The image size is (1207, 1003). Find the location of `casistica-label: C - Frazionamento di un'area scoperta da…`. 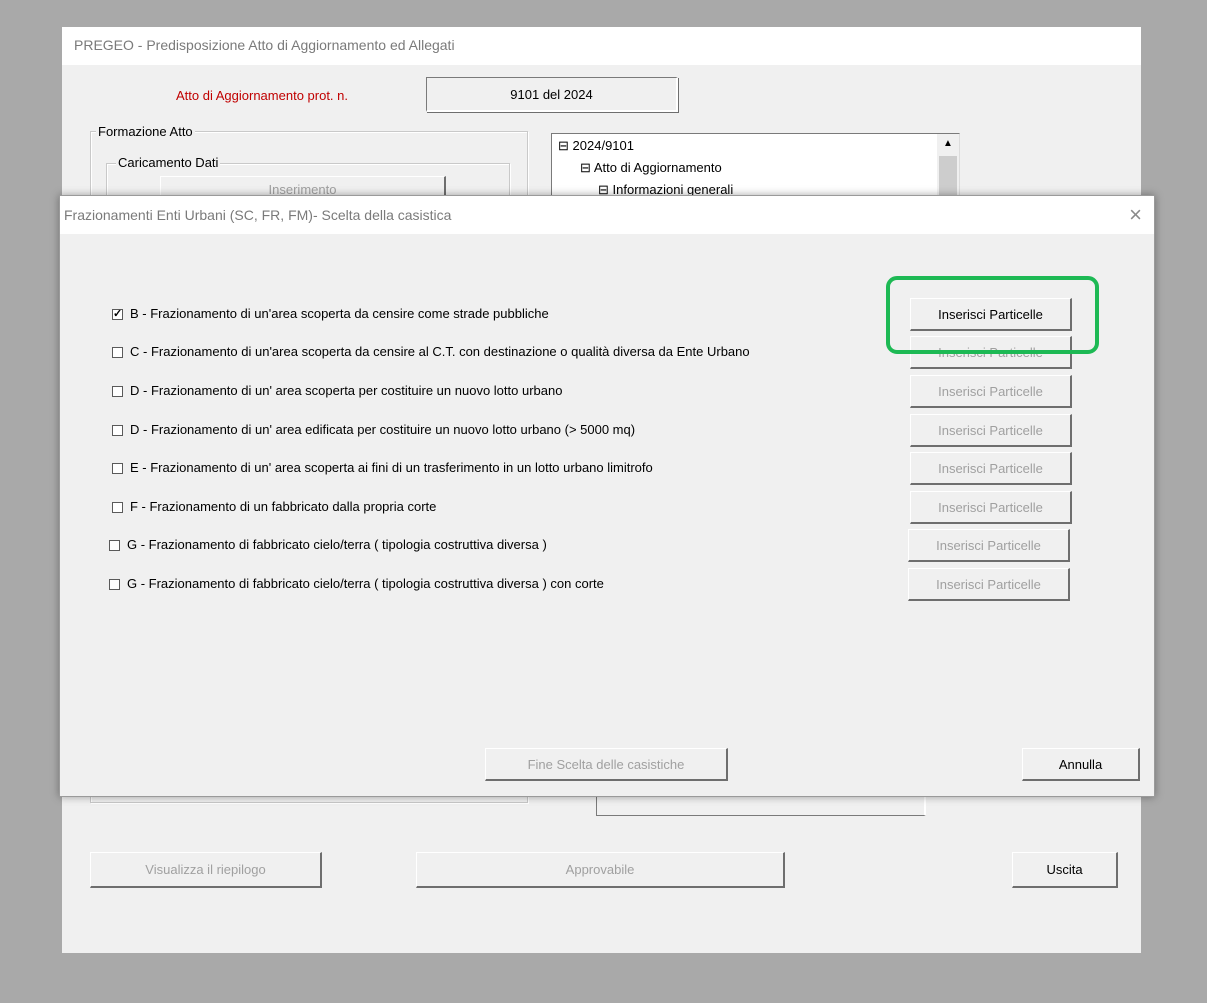

casistica-label: C - Frazionamento di un'area scoperta da… is located at coordinates (440, 351).